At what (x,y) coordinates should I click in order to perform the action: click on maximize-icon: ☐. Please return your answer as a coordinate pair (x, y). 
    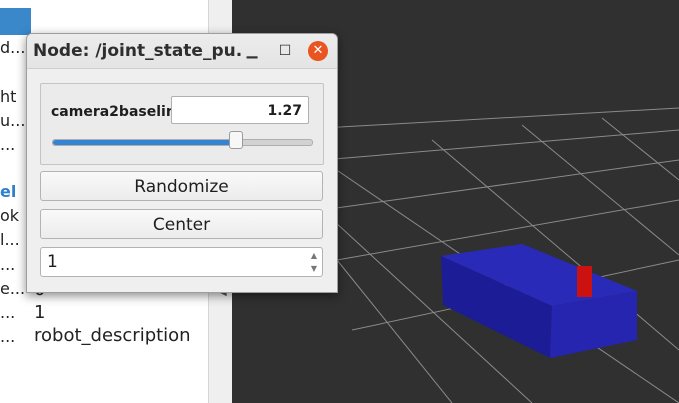
    Looking at the image, I should click on (285, 51).